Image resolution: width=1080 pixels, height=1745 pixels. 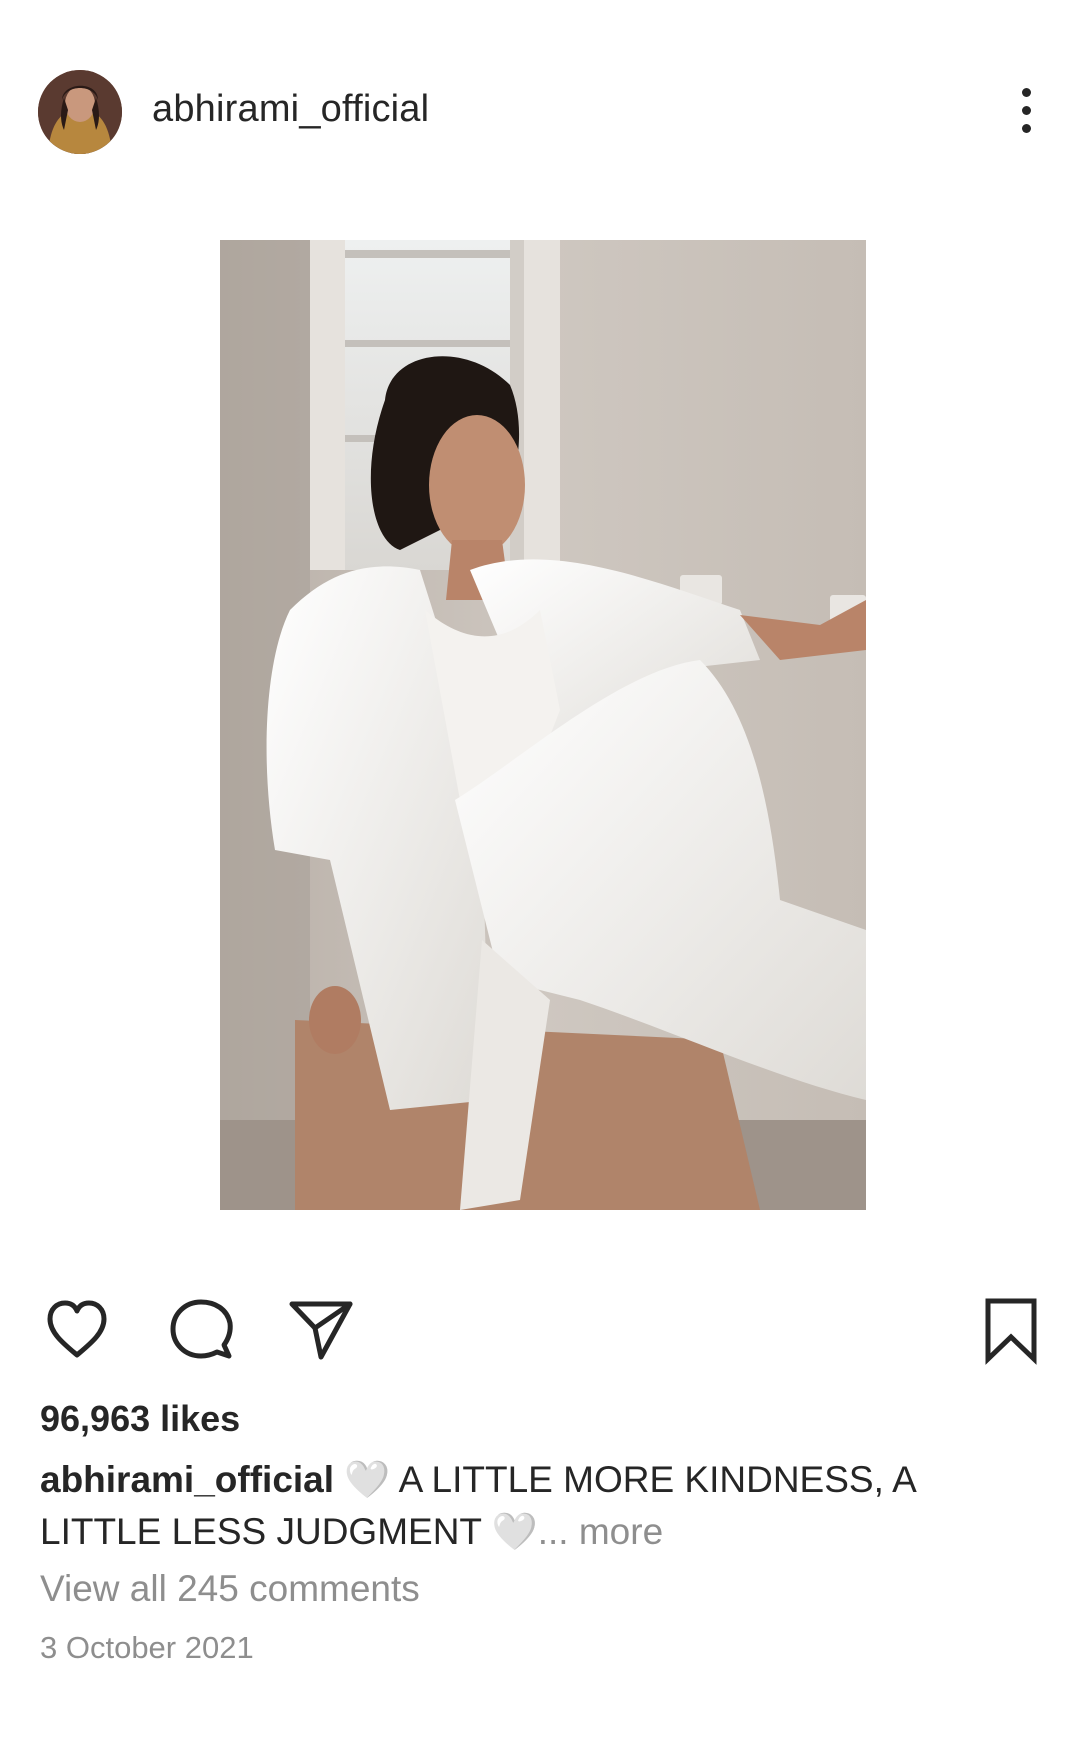 I want to click on post-username: abhirami_official, so click(x=290, y=109).